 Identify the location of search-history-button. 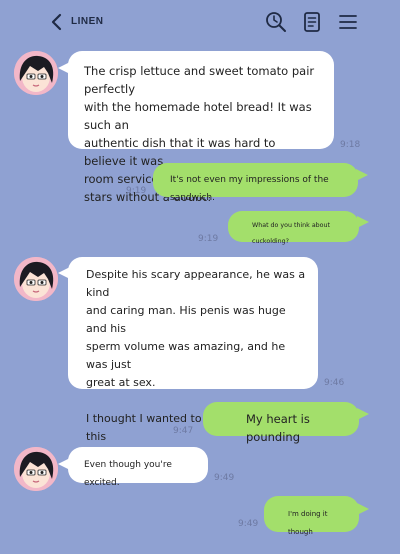
(276, 22).